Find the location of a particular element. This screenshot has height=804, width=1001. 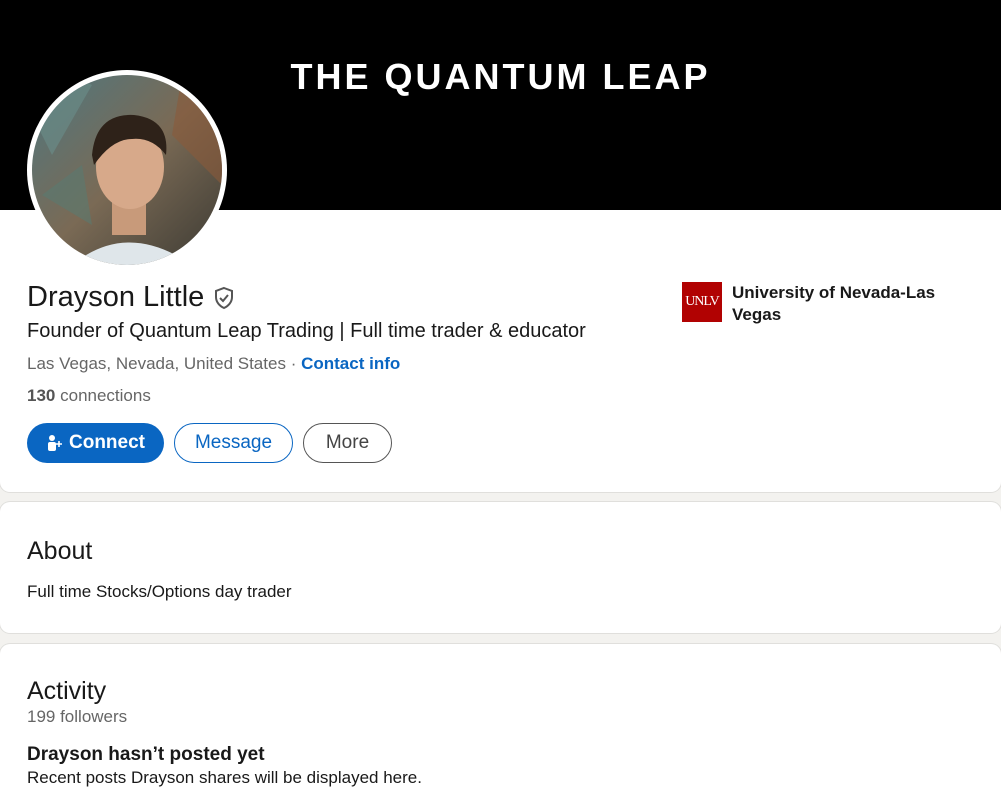

about-title: About is located at coordinates (60, 551).